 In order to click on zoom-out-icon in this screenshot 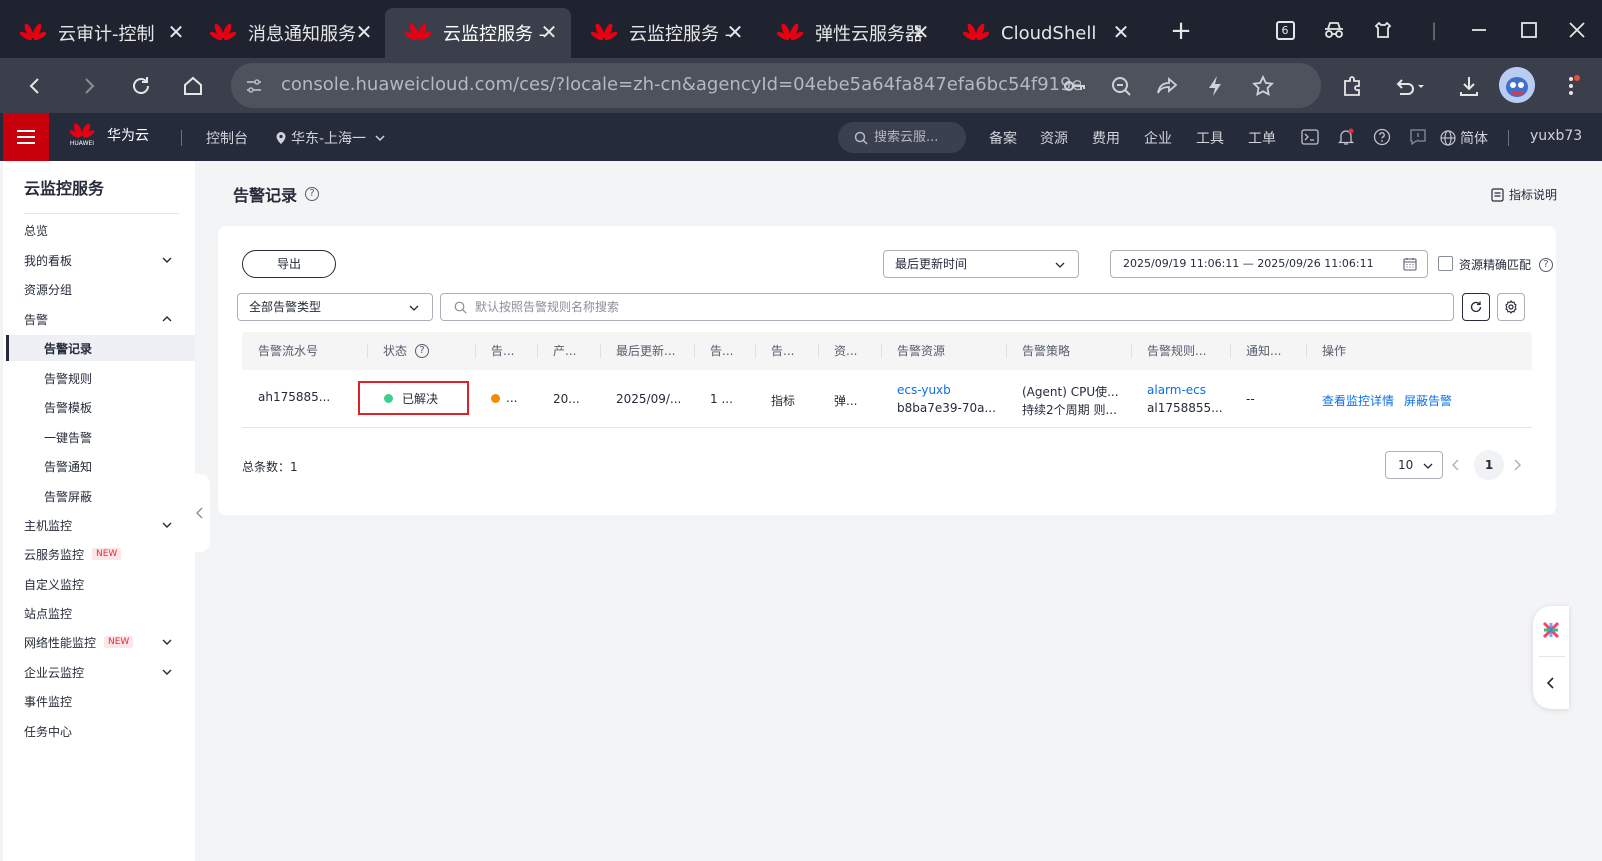, I will do `click(1121, 86)`.